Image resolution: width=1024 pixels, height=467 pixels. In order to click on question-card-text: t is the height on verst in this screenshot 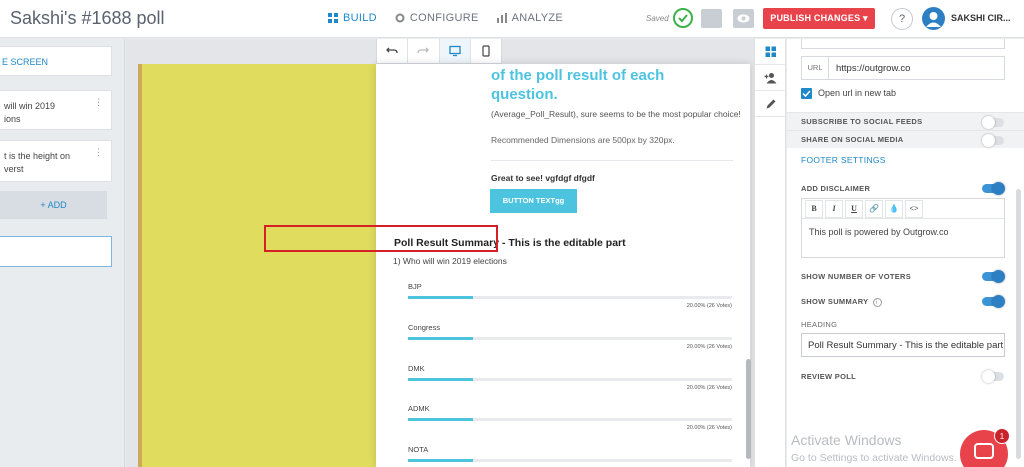, I will do `click(37, 163)`.